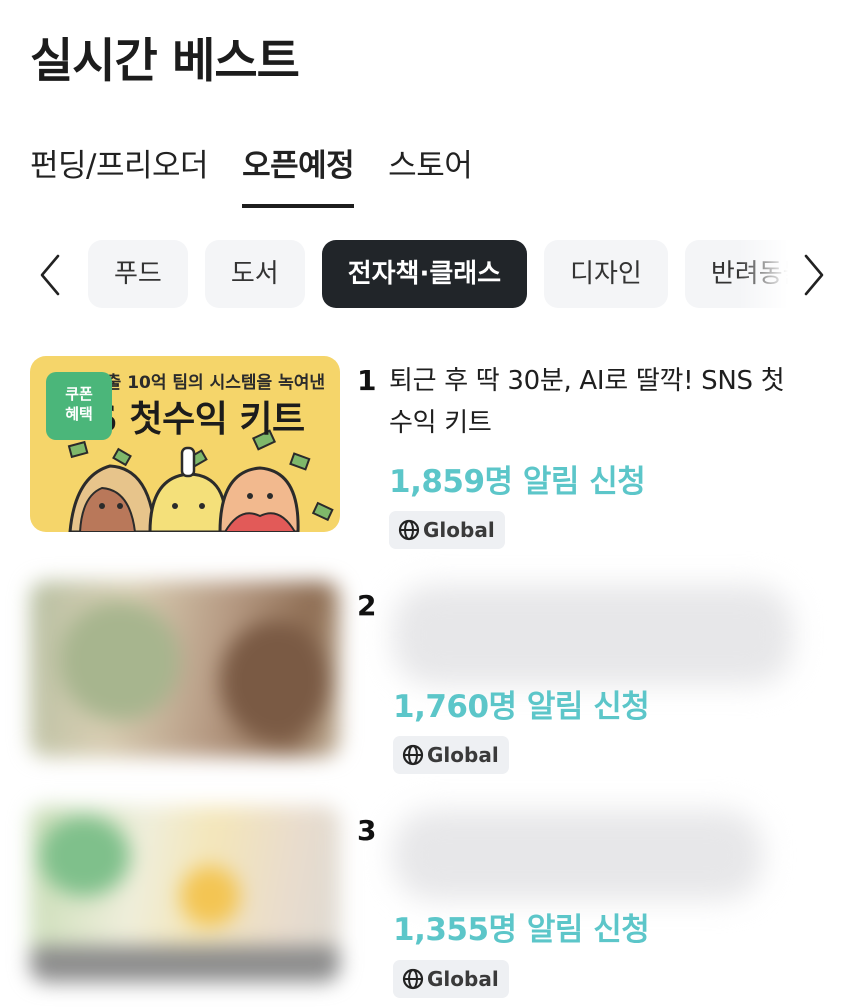 Image resolution: width=850 pixels, height=1008 pixels. I want to click on thumbnail-big-text: S 첫수익 키트, so click(198, 419).